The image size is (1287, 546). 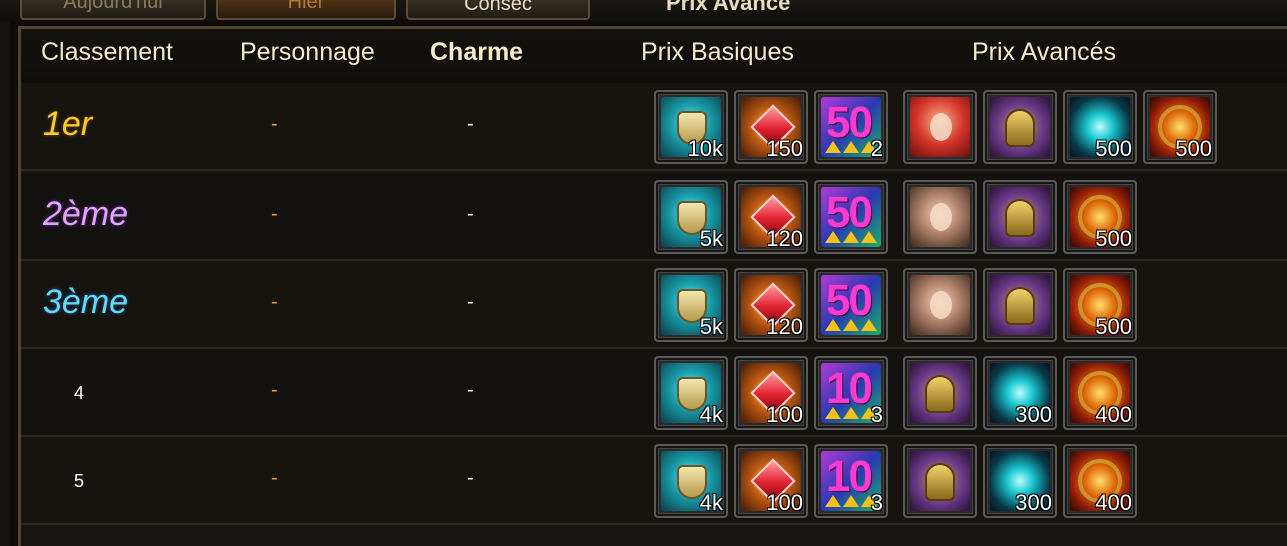 I want to click on cyan-orb-icon: 500, so click(x=1100, y=127).